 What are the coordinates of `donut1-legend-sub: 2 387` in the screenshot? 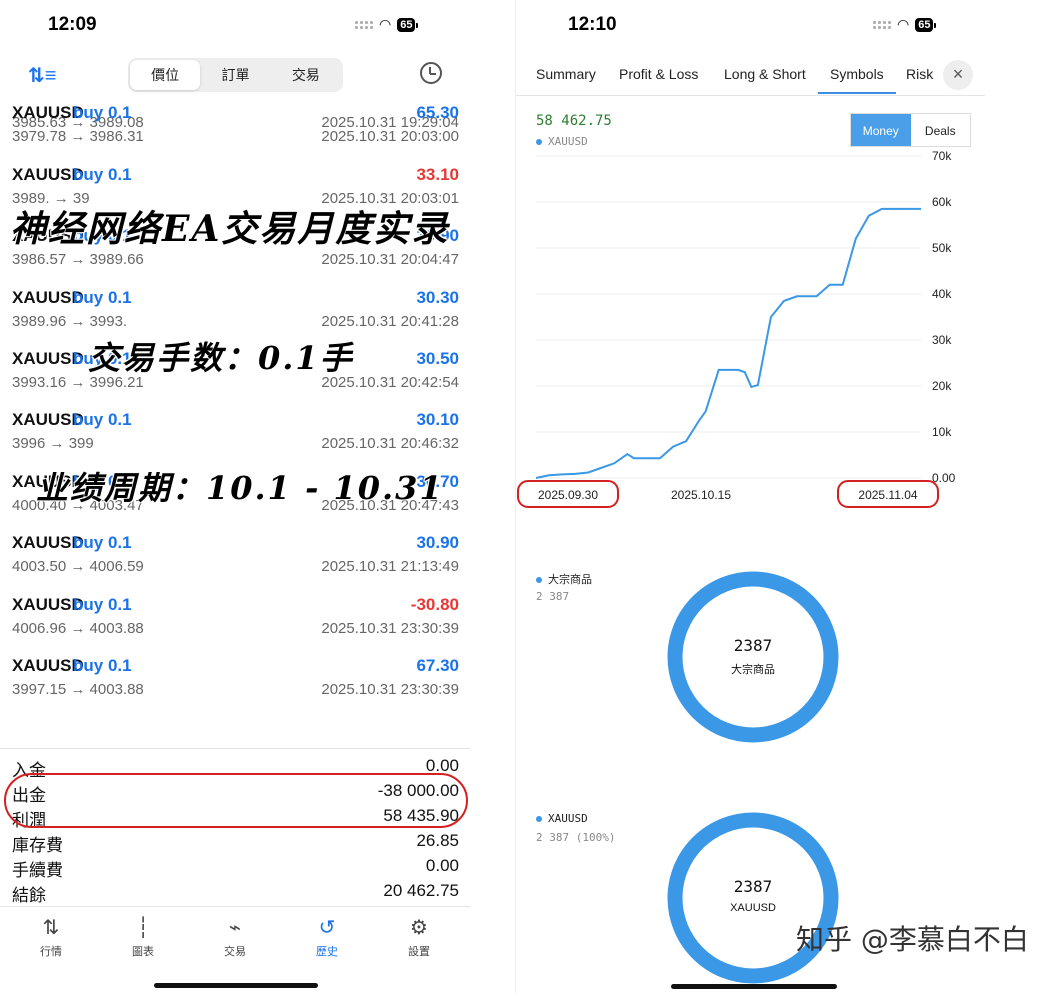 It's located at (553, 596).